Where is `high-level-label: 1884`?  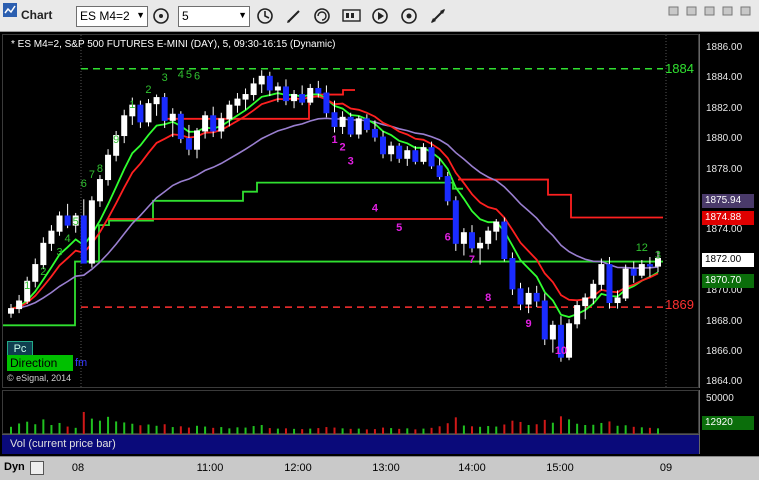
high-level-label: 1884 is located at coordinates (679, 68).